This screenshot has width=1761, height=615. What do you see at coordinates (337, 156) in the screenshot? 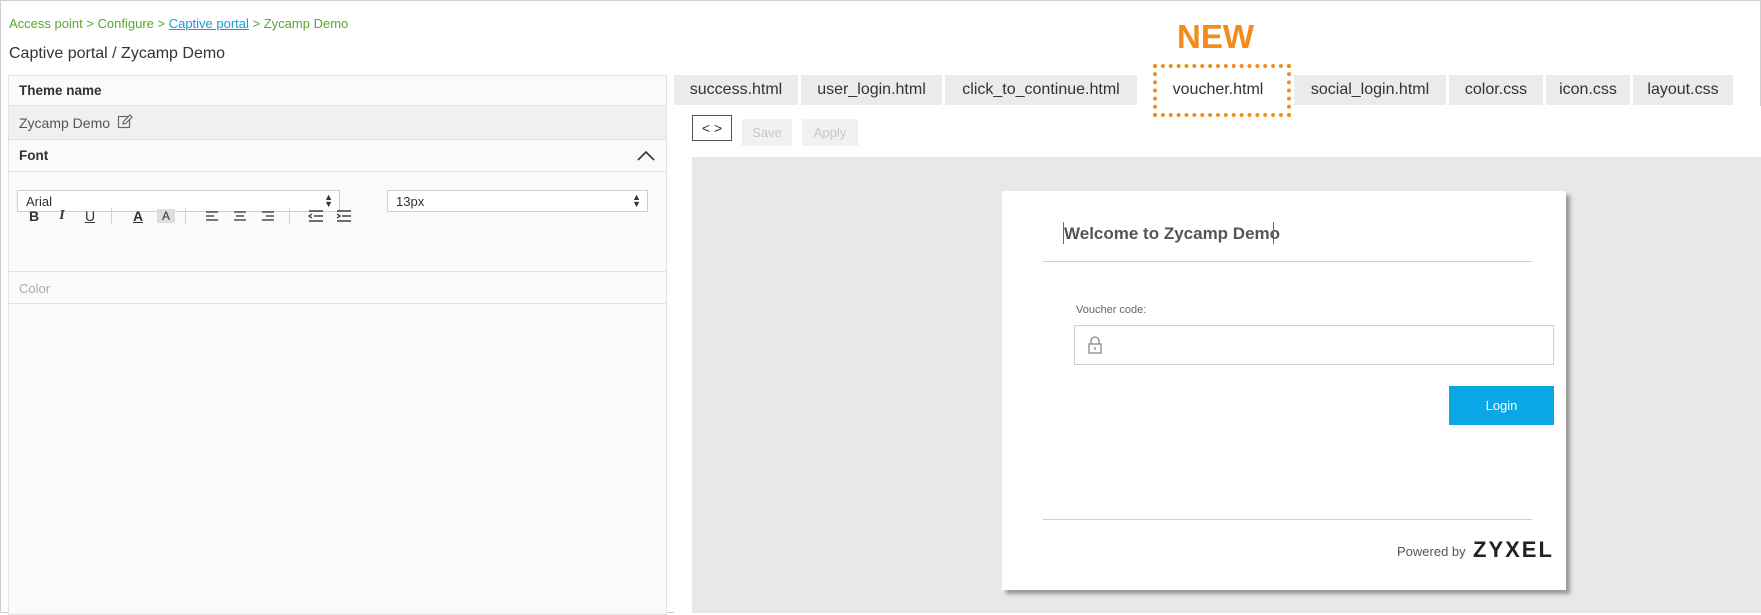
I see `font-section-header: Font` at bounding box center [337, 156].